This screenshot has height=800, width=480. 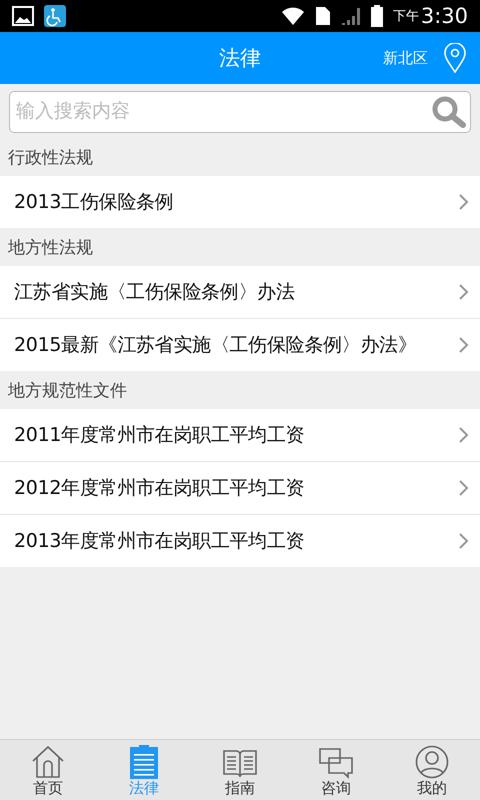 I want to click on image-icon, so click(x=23, y=16).